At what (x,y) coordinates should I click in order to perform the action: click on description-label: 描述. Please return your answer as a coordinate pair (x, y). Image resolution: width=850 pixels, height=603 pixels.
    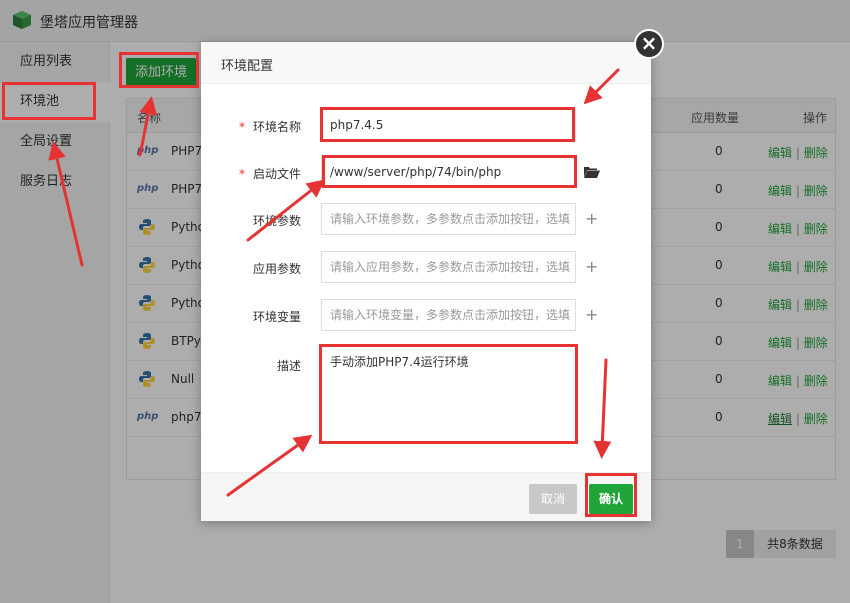
    Looking at the image, I should click on (288, 366).